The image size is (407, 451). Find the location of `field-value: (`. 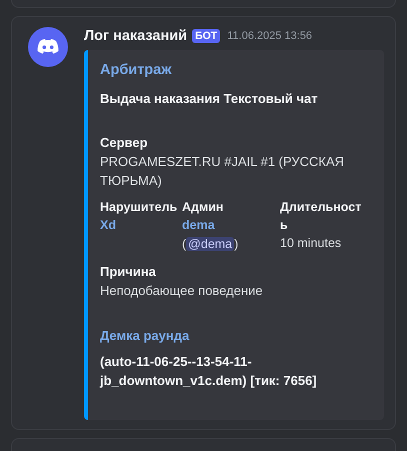

field-value: ( is located at coordinates (184, 244).